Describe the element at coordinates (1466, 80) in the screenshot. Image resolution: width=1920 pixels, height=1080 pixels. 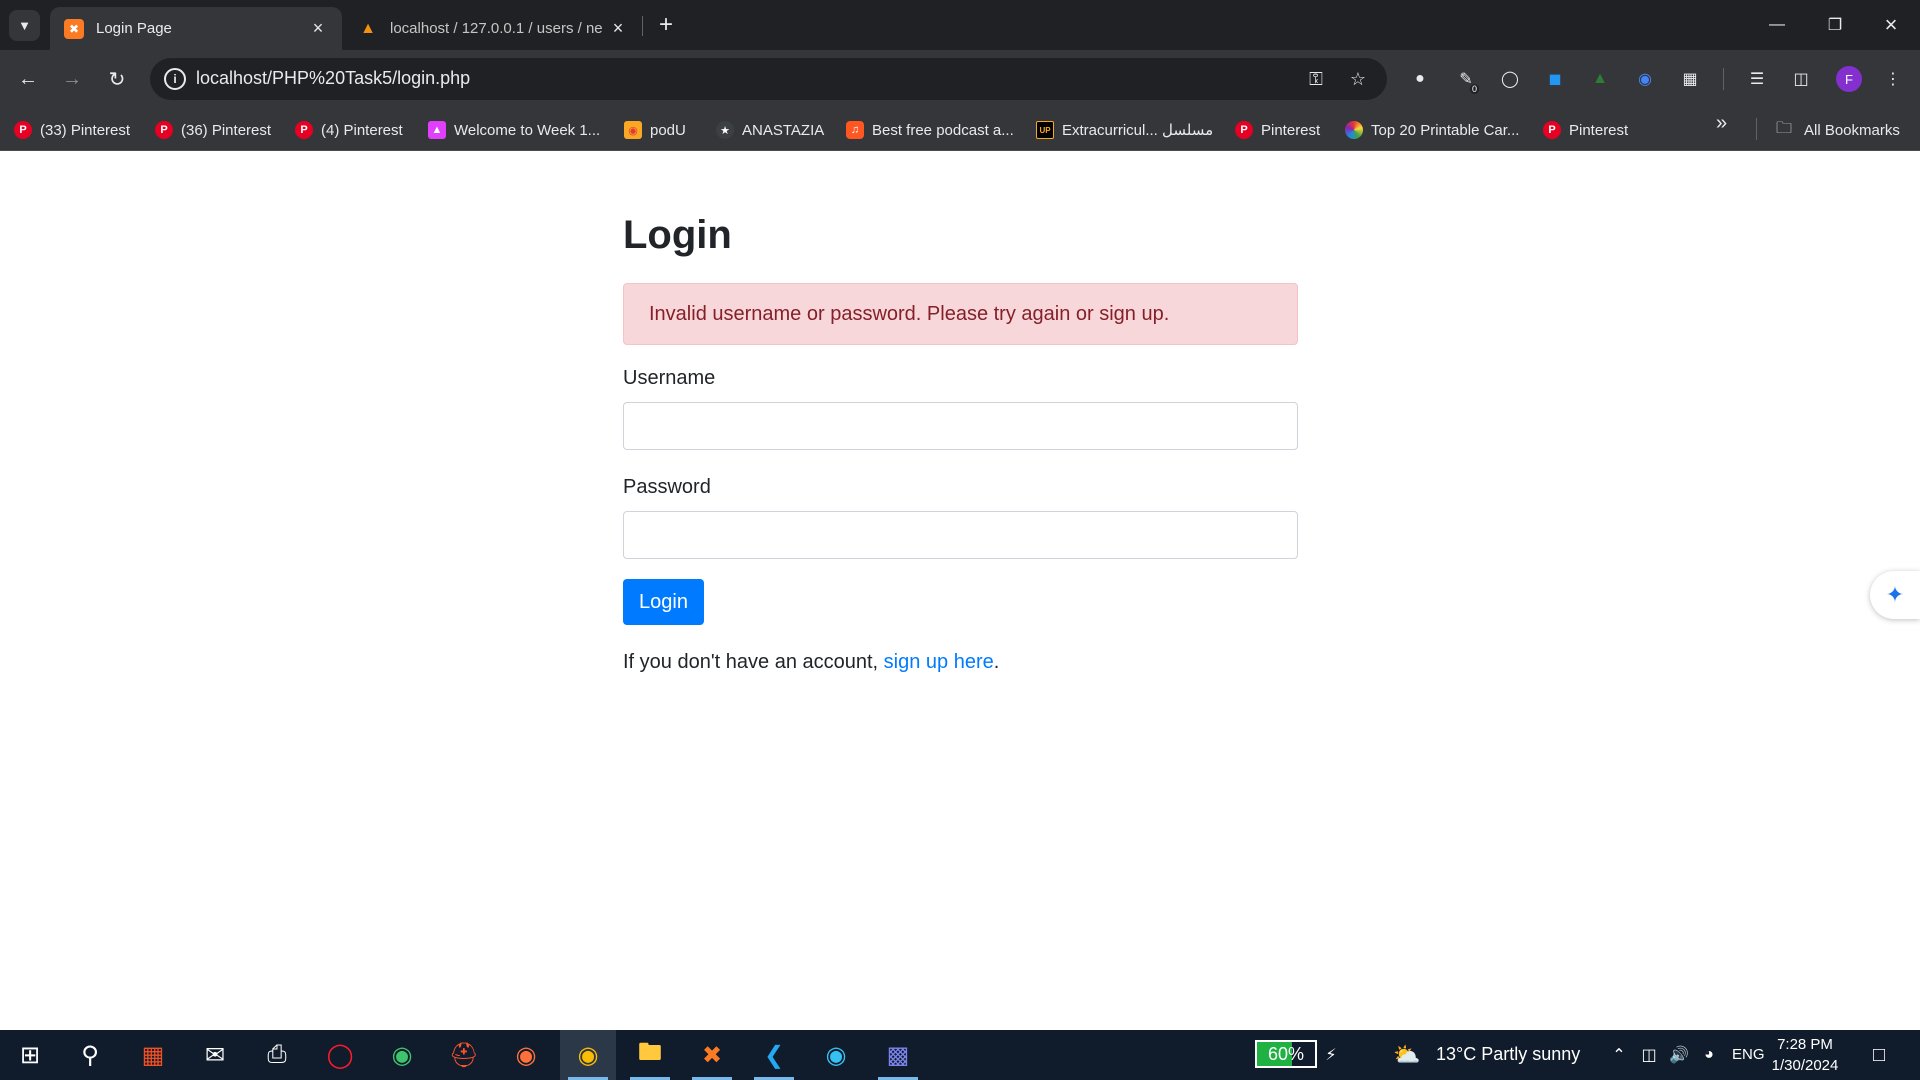
I see `extension-edit-icon: ✎ 0` at that location.